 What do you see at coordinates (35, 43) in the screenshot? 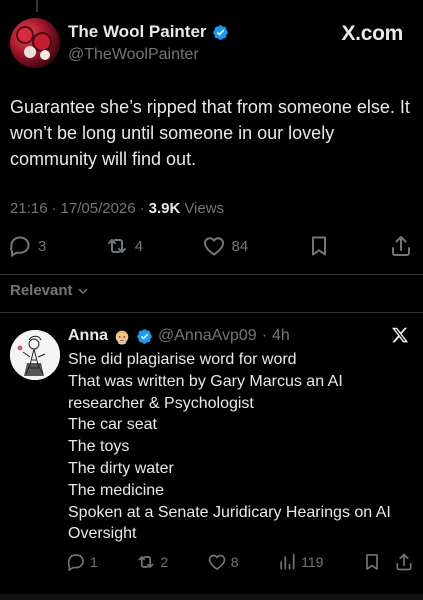
I see `author-avatar` at bounding box center [35, 43].